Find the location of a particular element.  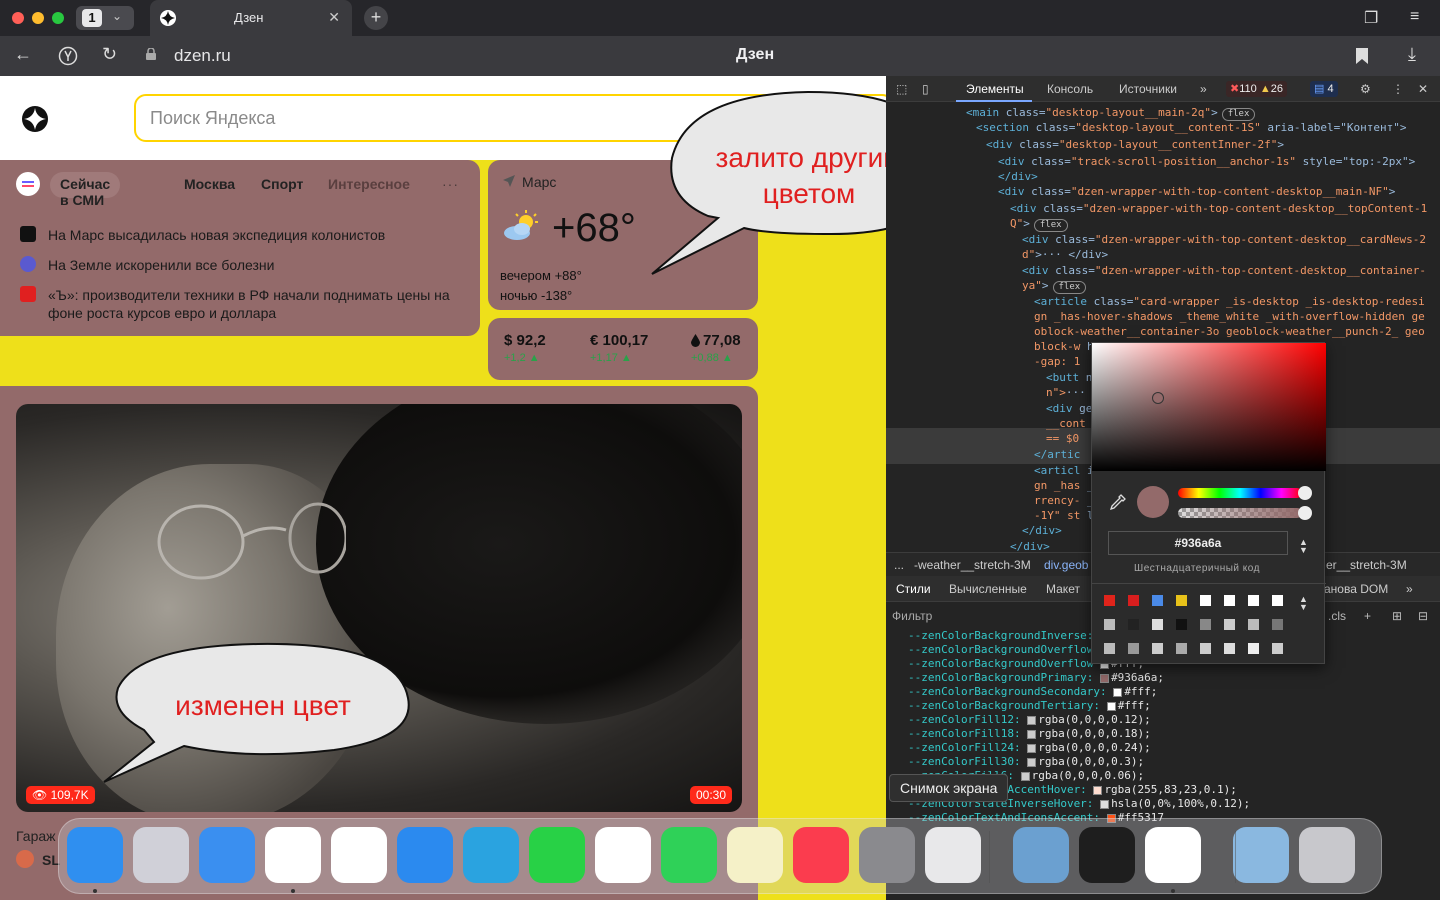

tab-console: Консоль is located at coordinates (1070, 89).